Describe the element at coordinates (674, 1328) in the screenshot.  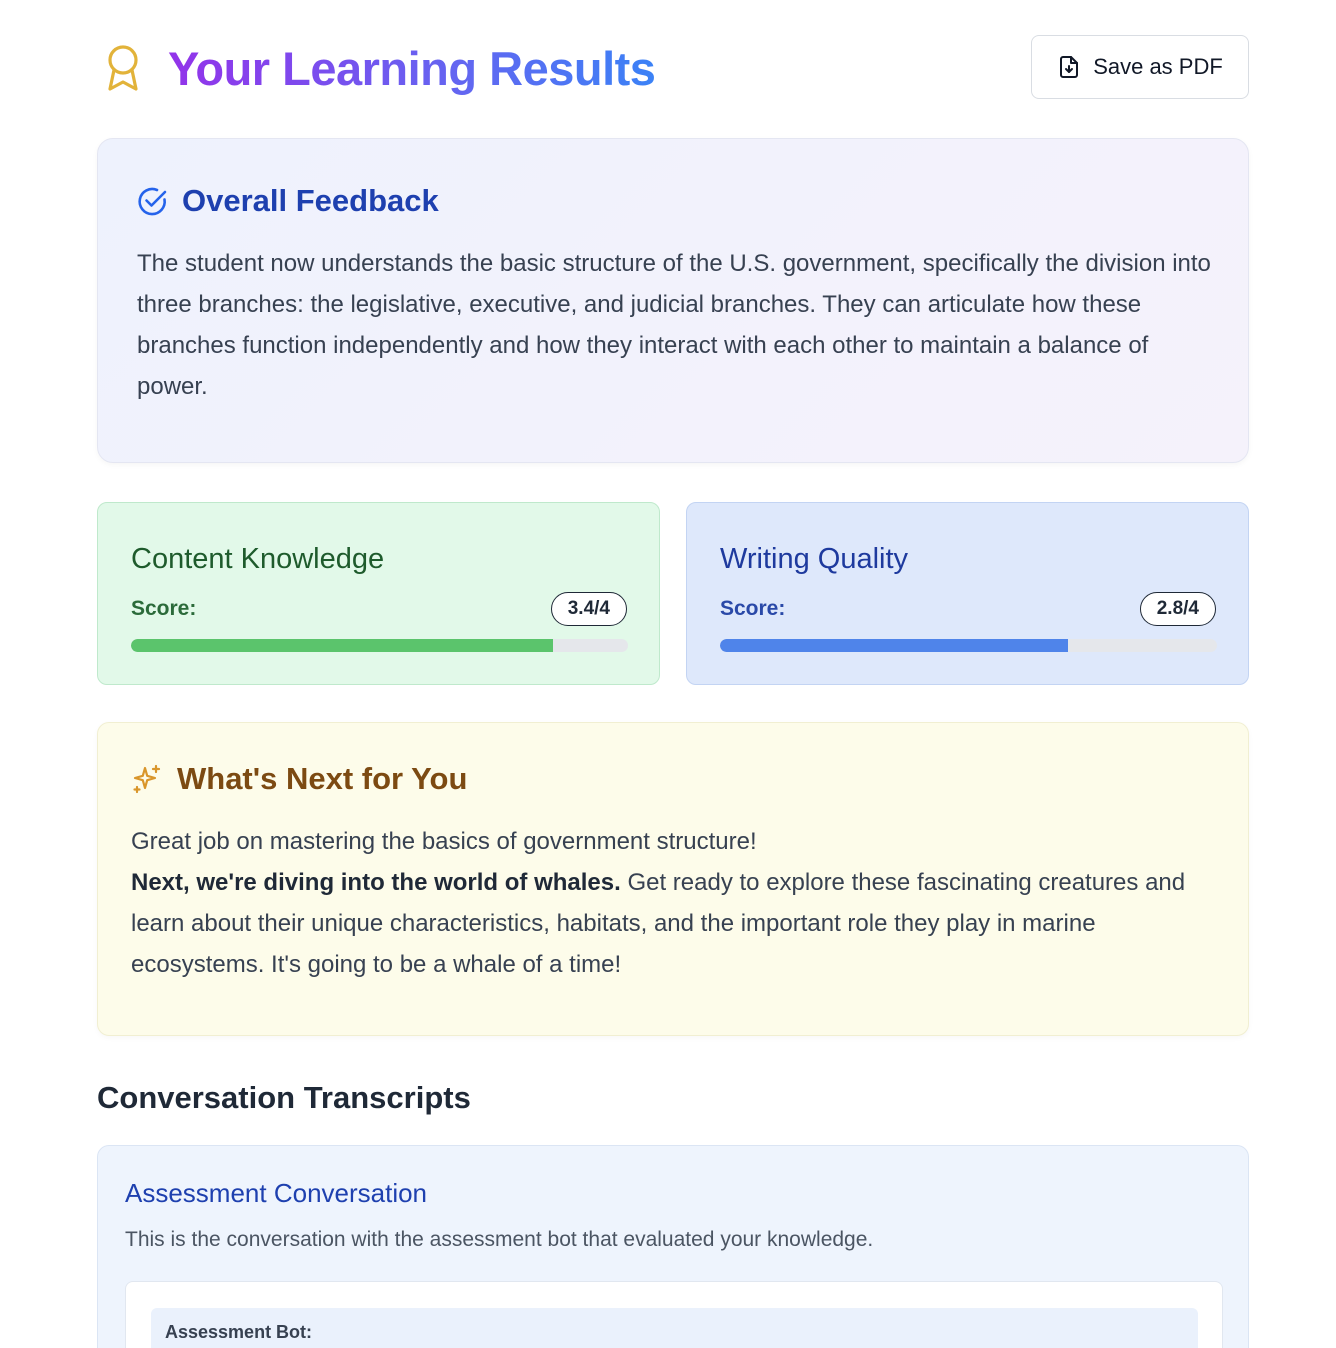
I see `message-bubble: Assessment Bot:` at that location.